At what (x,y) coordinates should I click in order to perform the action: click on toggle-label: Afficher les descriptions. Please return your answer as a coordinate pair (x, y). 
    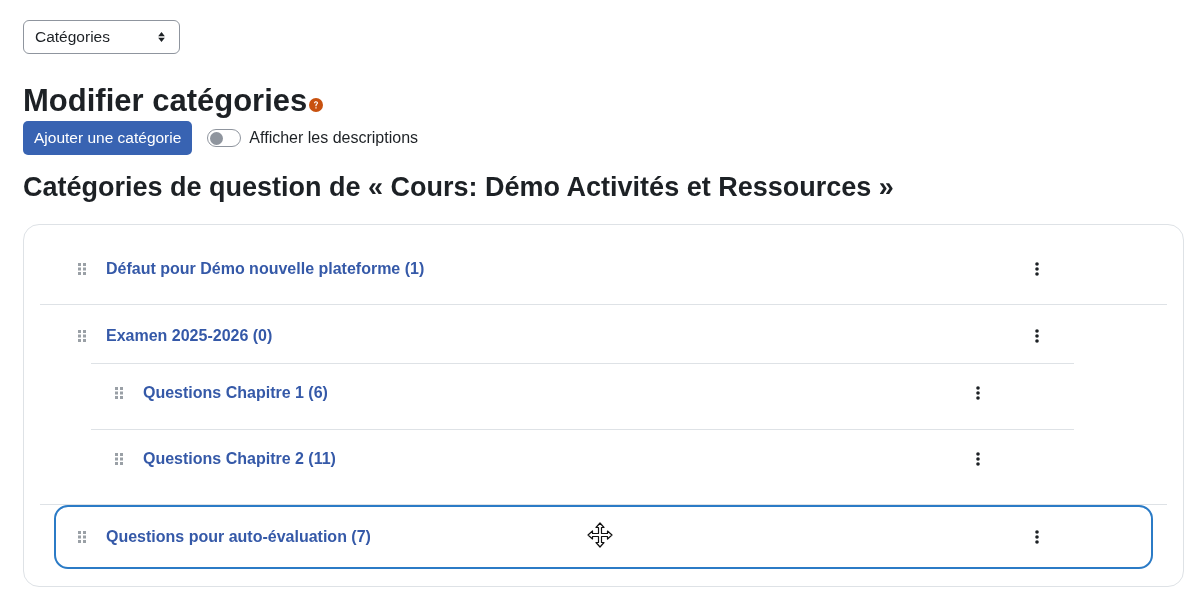
    Looking at the image, I should click on (334, 138).